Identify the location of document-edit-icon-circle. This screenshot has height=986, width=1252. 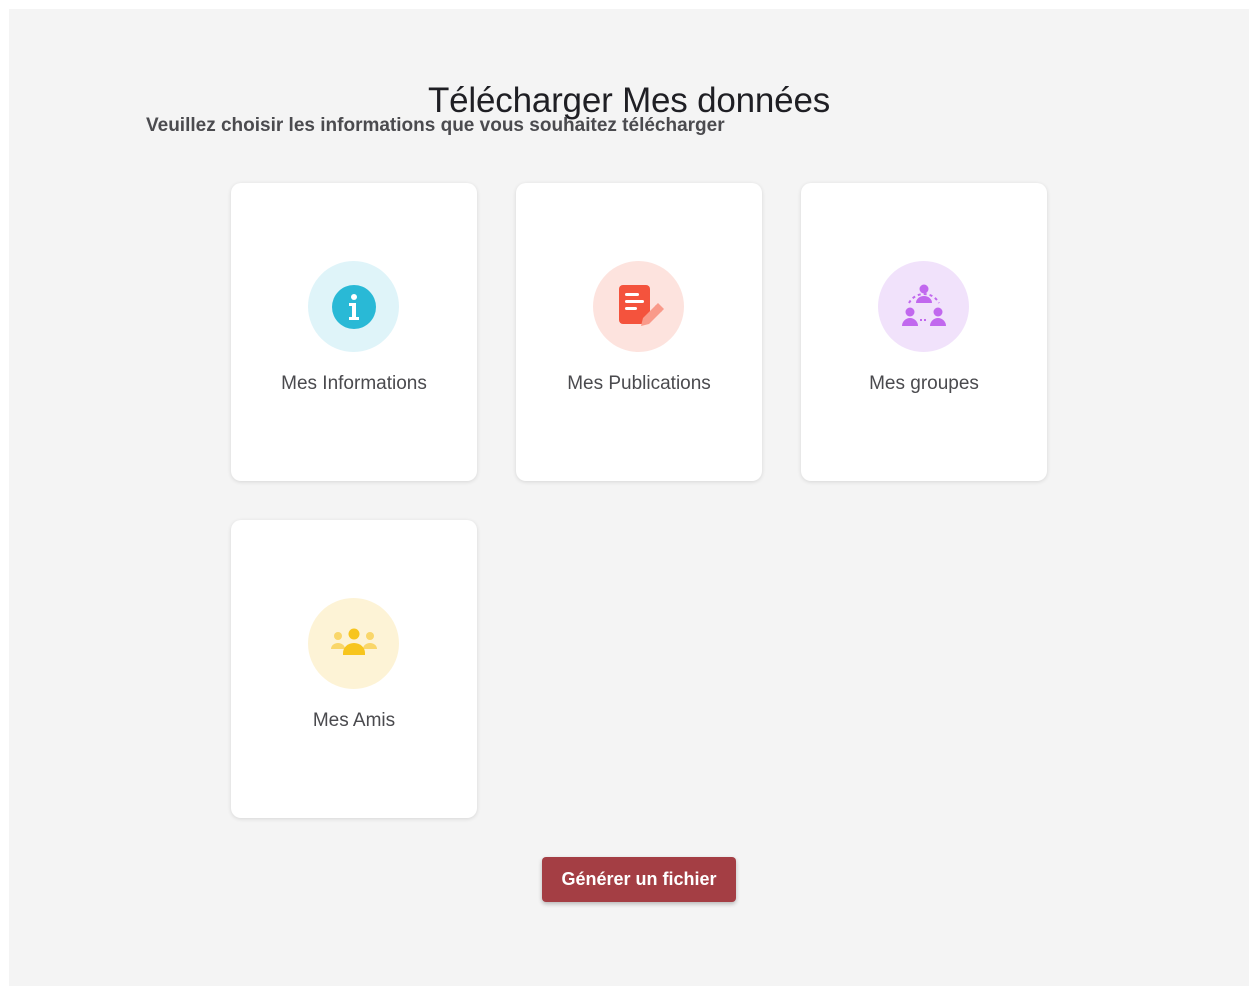
(638, 306).